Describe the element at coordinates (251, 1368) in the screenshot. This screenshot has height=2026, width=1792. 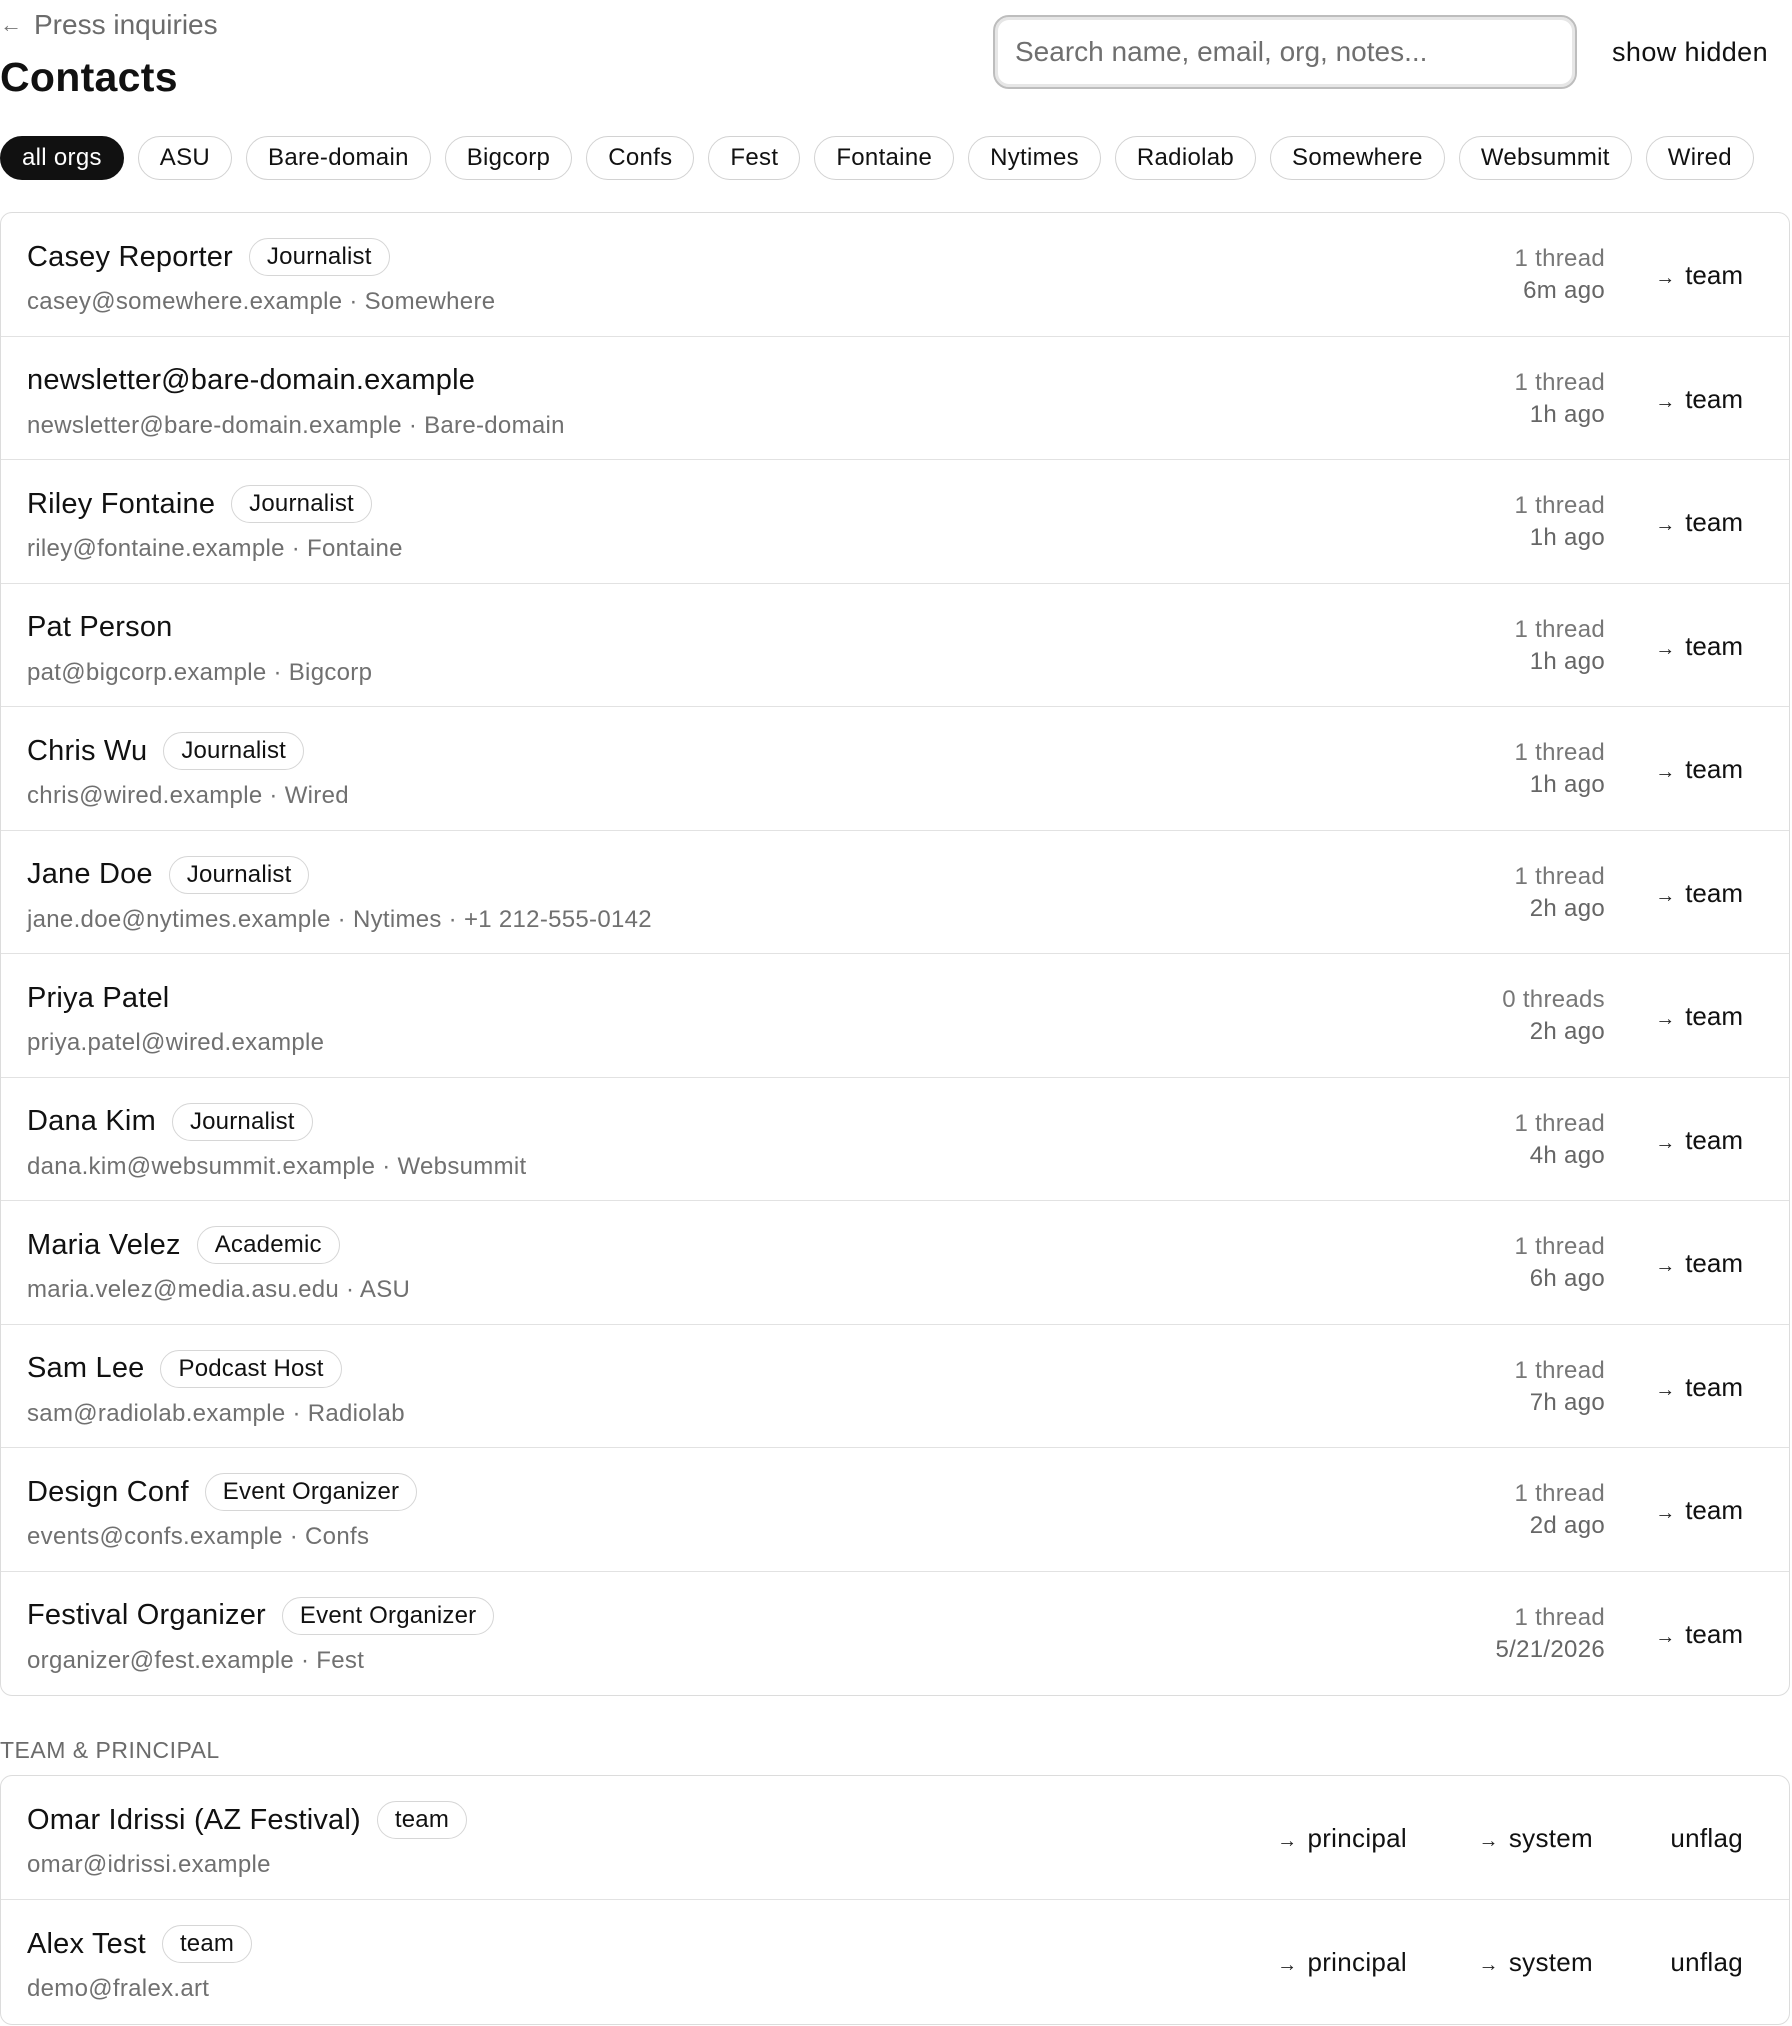
I see `contact-role-tag: Podcast Host` at that location.